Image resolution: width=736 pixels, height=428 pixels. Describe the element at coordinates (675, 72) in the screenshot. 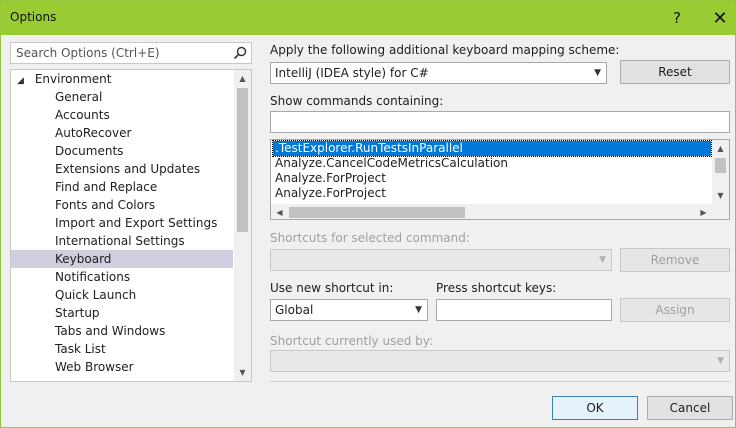

I see `reset-button: Reset` at that location.